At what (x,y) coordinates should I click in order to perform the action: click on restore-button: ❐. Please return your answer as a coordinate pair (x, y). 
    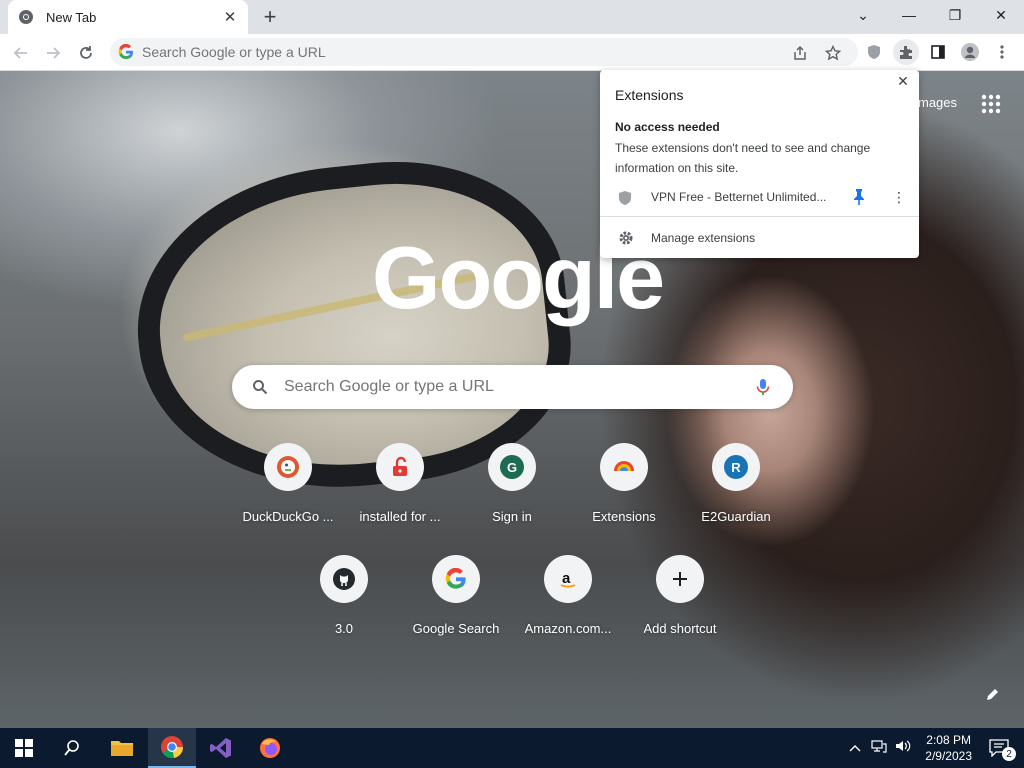
    Looking at the image, I should click on (955, 15).